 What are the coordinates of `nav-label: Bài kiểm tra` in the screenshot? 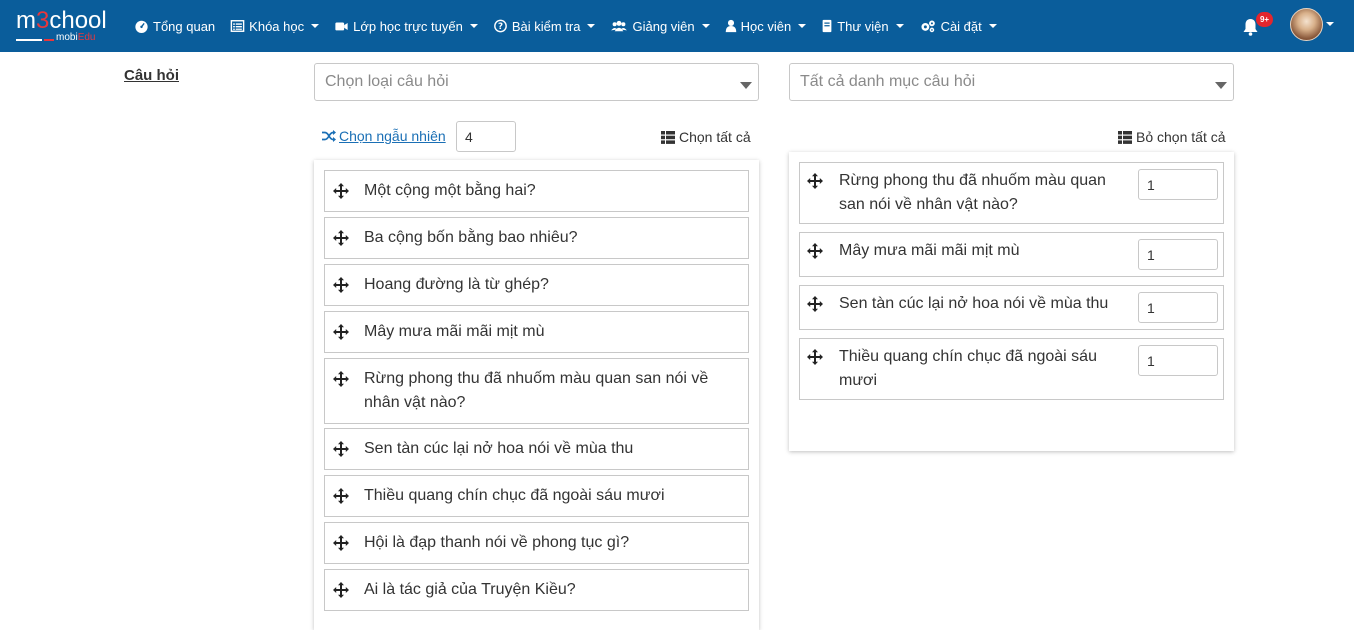 It's located at (546, 26).